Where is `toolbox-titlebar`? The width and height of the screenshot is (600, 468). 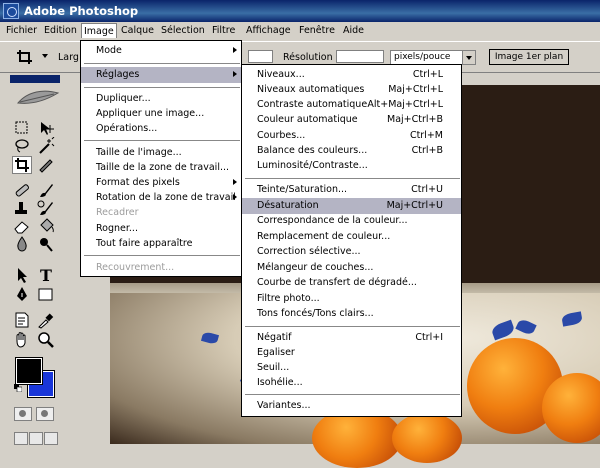 toolbox-titlebar is located at coordinates (35, 79).